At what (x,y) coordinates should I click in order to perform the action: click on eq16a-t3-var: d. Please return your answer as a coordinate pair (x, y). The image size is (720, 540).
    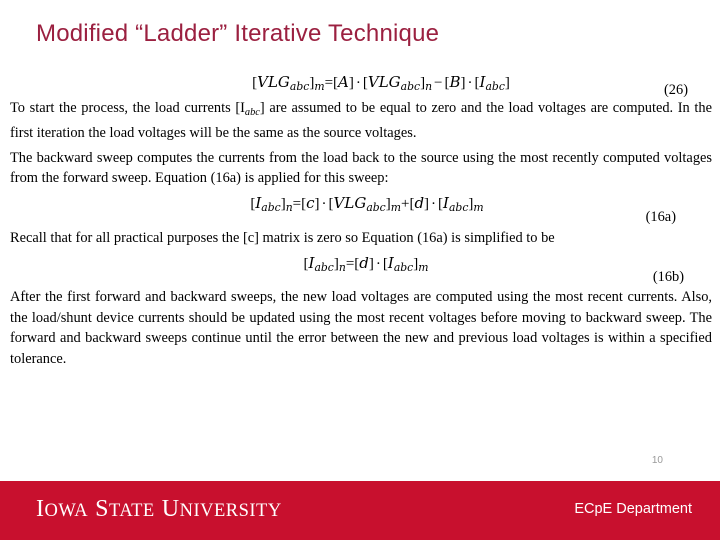
    Looking at the image, I should click on (419, 202).